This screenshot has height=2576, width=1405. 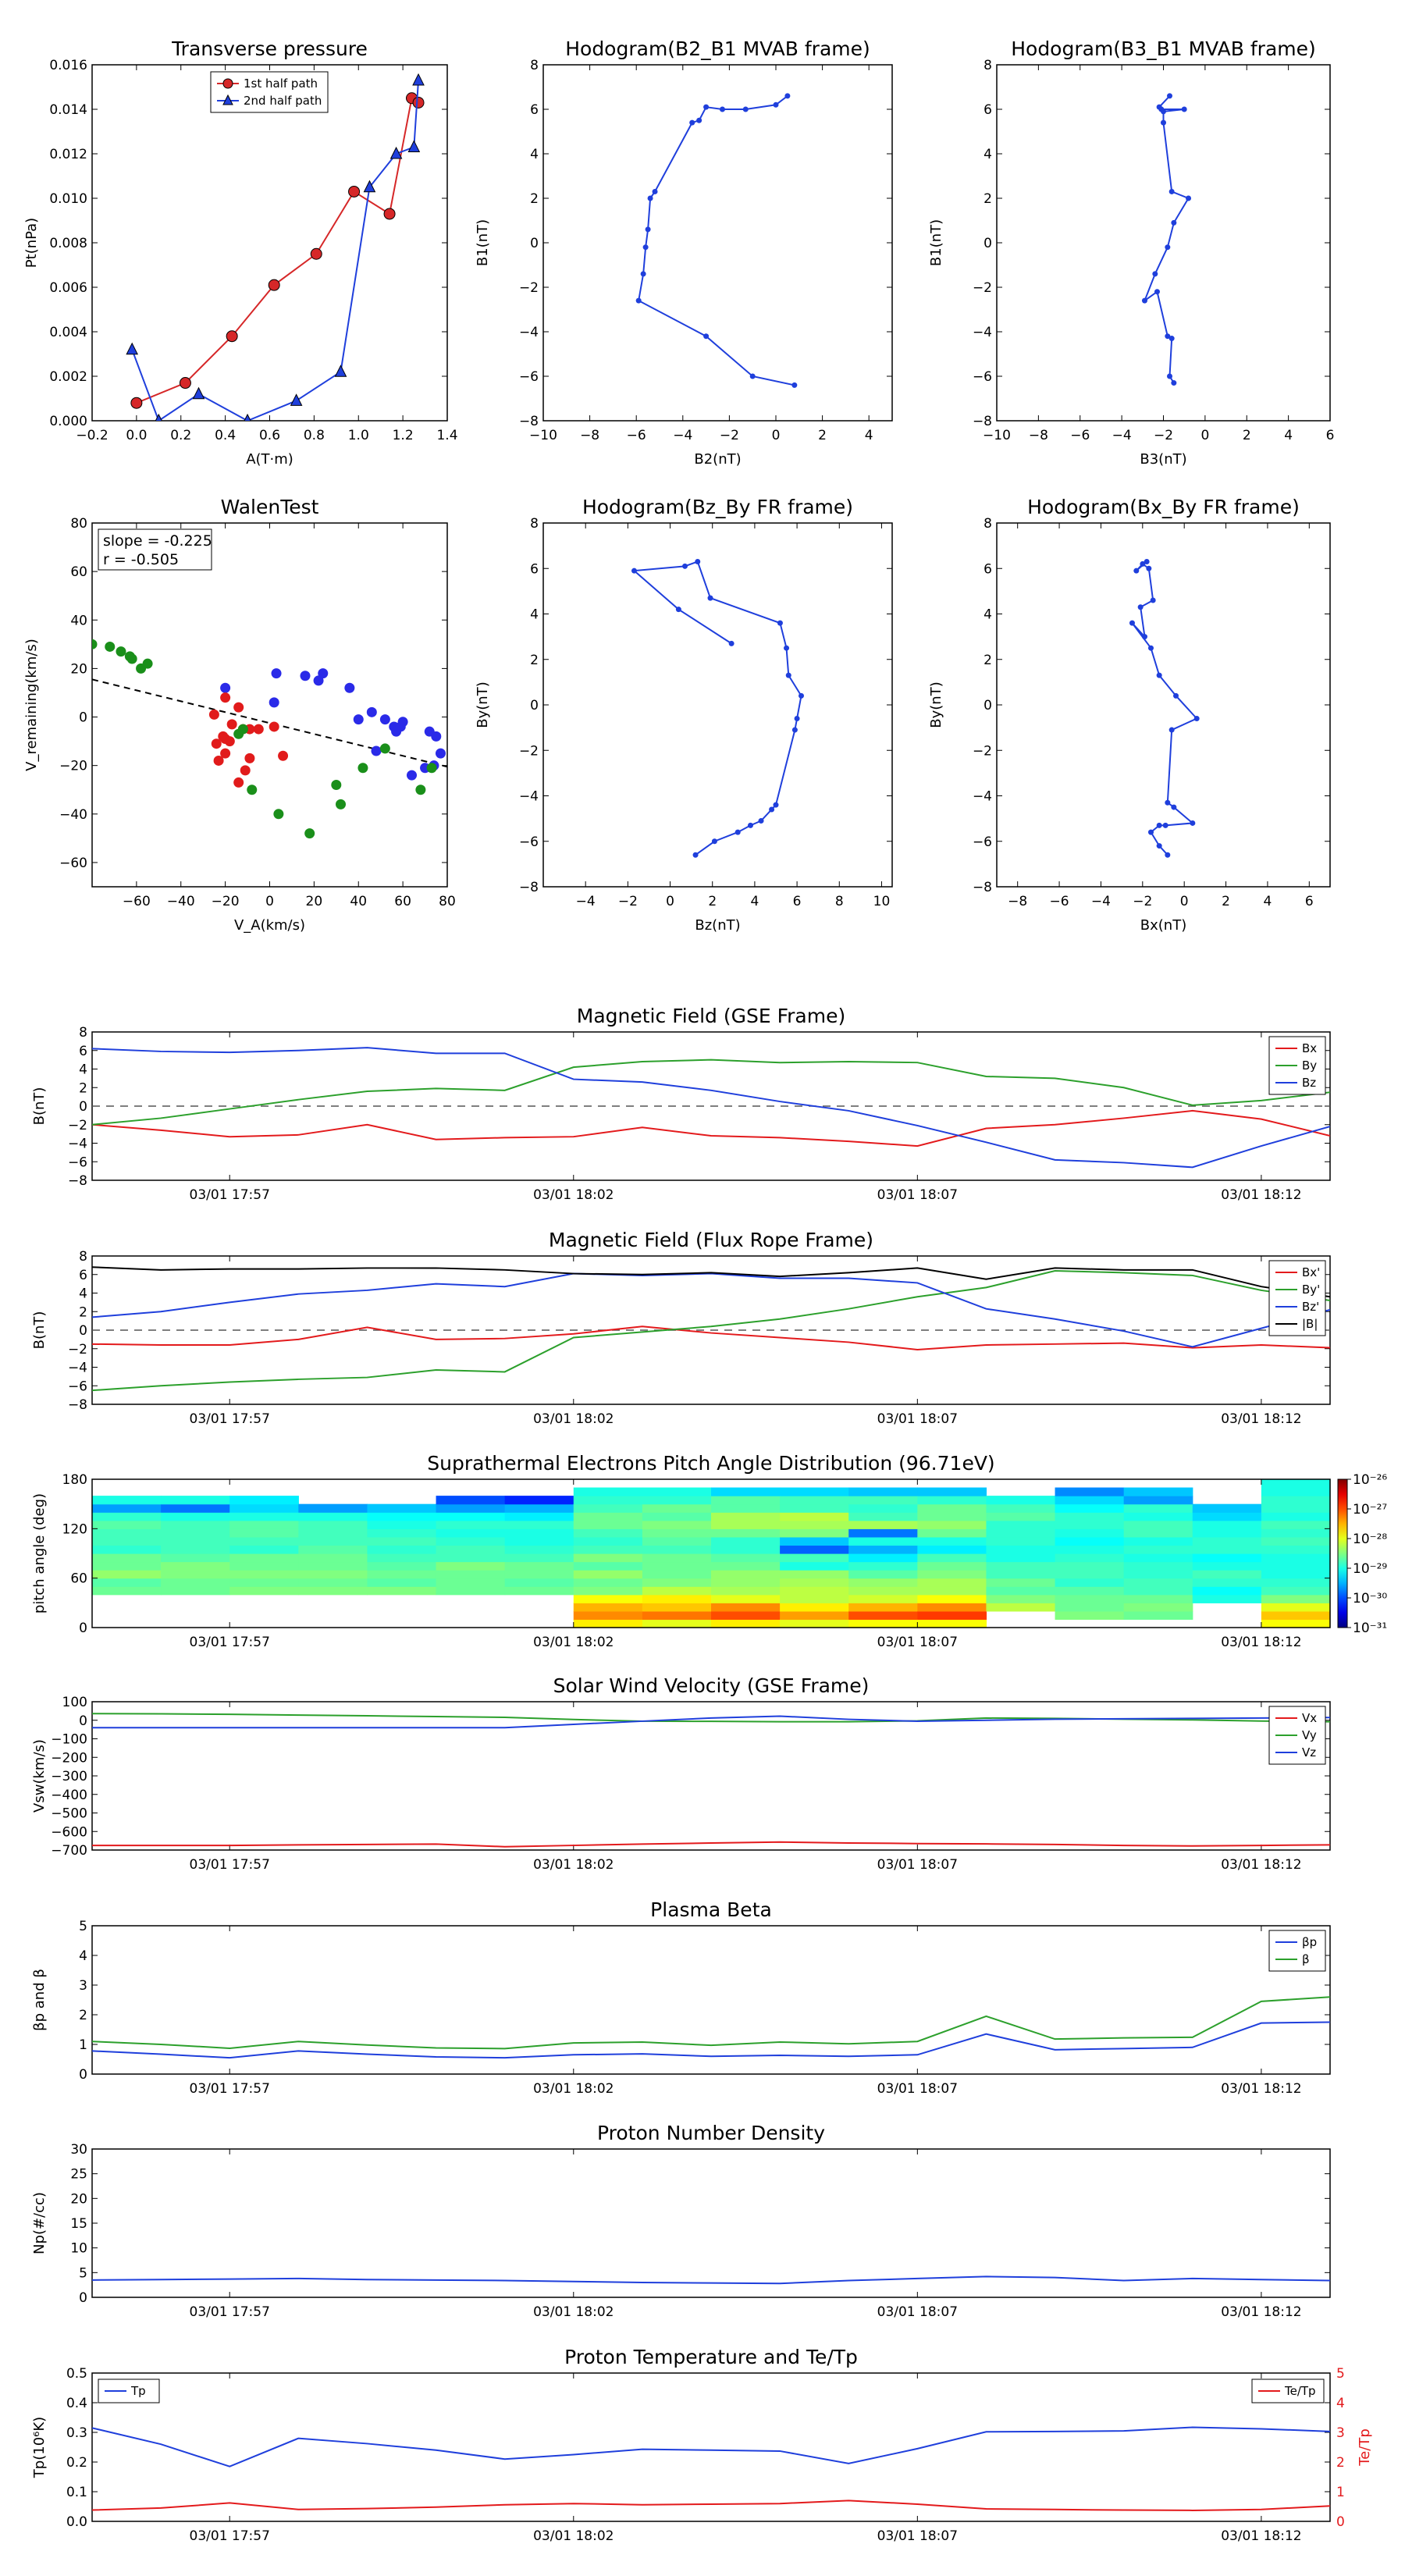 What do you see at coordinates (77, 1125) in the screenshot?
I see `y-tick-label: −2` at bounding box center [77, 1125].